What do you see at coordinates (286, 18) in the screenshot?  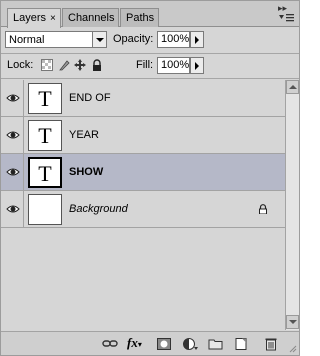 I see `panel-menu-icon` at bounding box center [286, 18].